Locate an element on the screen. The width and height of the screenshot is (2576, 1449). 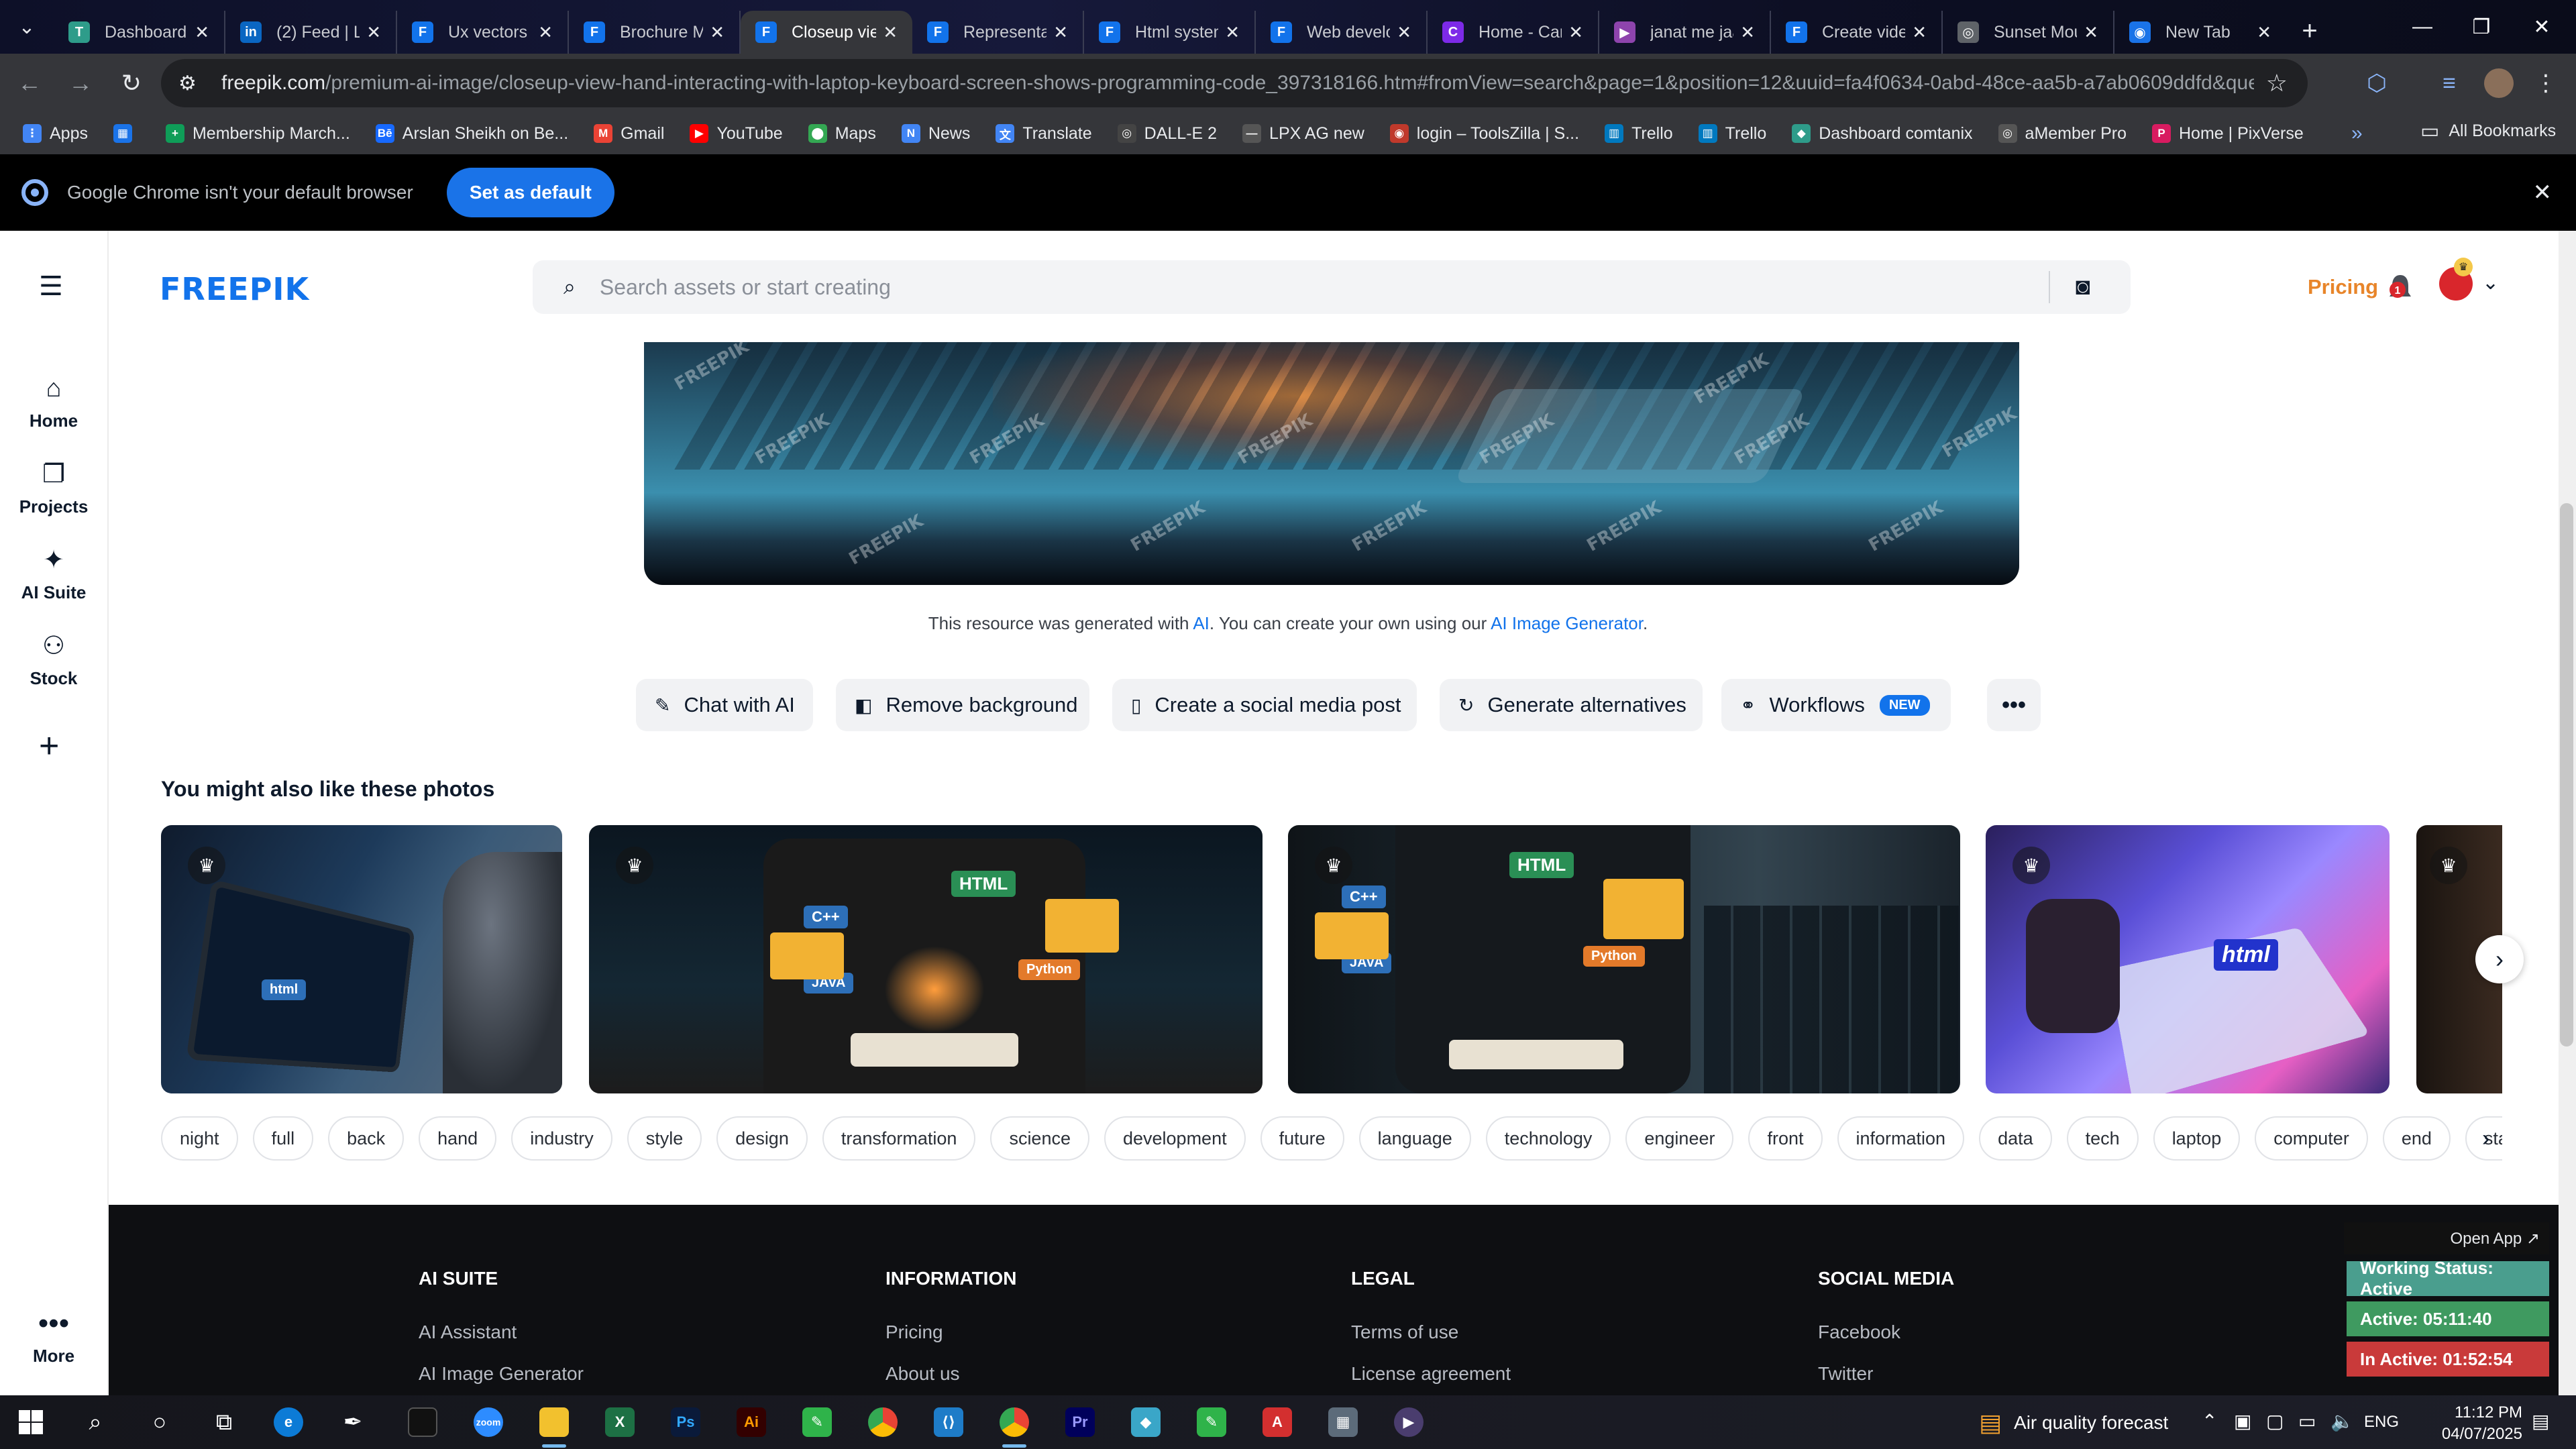
bookmark-item: M Gmail is located at coordinates (629, 134).